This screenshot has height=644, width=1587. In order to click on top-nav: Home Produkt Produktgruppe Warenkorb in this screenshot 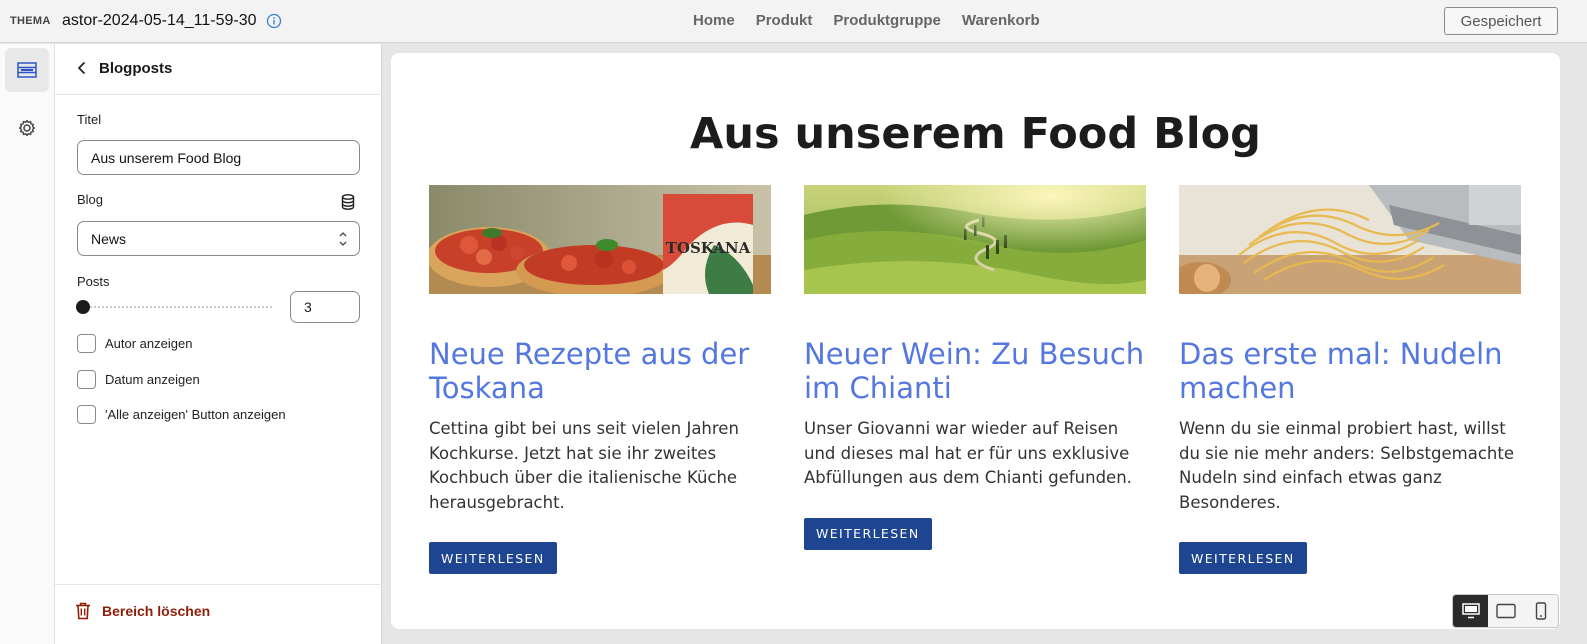, I will do `click(866, 20)`.